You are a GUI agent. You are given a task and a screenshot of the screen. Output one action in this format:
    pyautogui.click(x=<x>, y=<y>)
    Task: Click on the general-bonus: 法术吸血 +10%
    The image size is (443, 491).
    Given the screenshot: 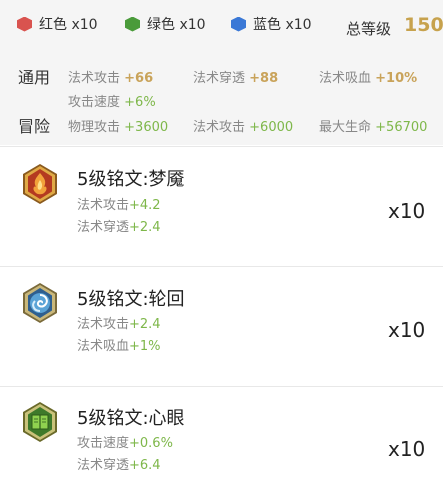 What is the action you would take?
    pyautogui.click(x=368, y=76)
    